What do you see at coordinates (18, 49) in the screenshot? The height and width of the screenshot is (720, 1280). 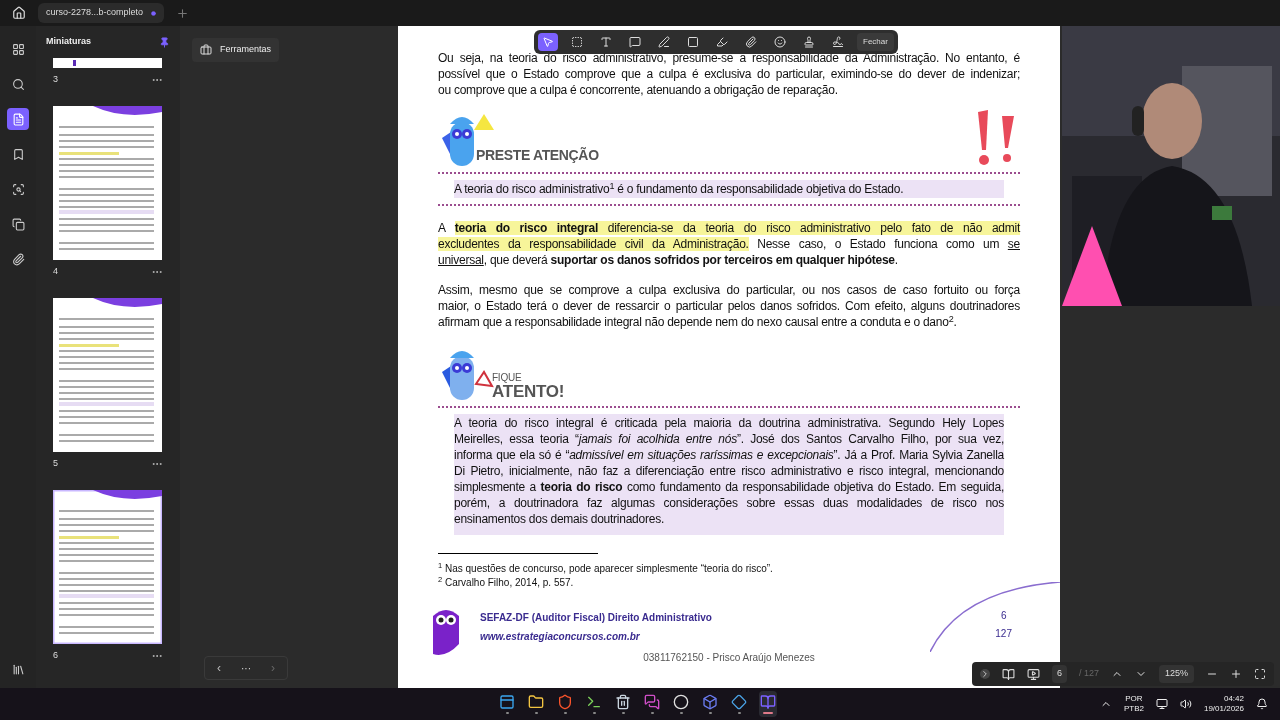 I see `grid-icon` at bounding box center [18, 49].